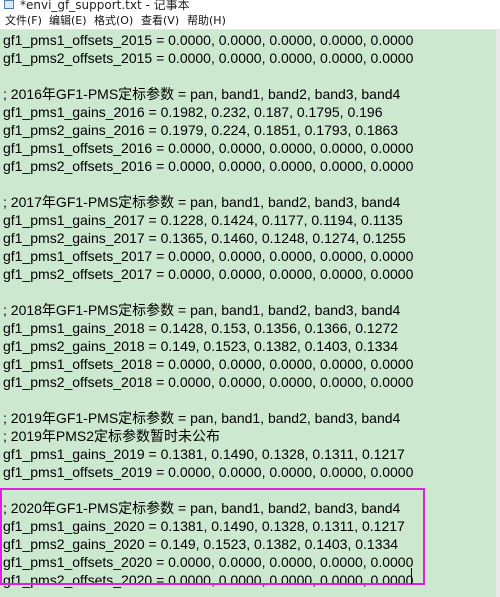 The image size is (500, 597). Describe the element at coordinates (105, 6) in the screenshot. I see `window-title: *envi_gf_support.txt - 记事本` at that location.